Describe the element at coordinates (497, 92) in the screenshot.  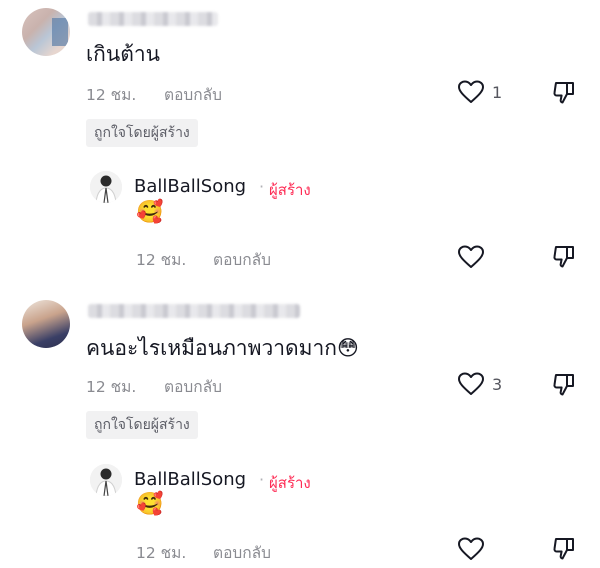
I see `like-count: 1` at that location.